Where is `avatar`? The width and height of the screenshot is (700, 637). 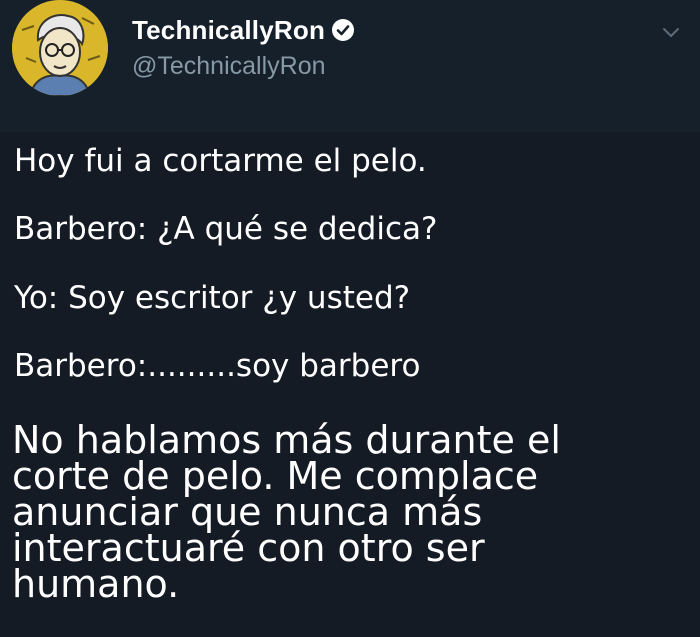
avatar is located at coordinates (60, 48).